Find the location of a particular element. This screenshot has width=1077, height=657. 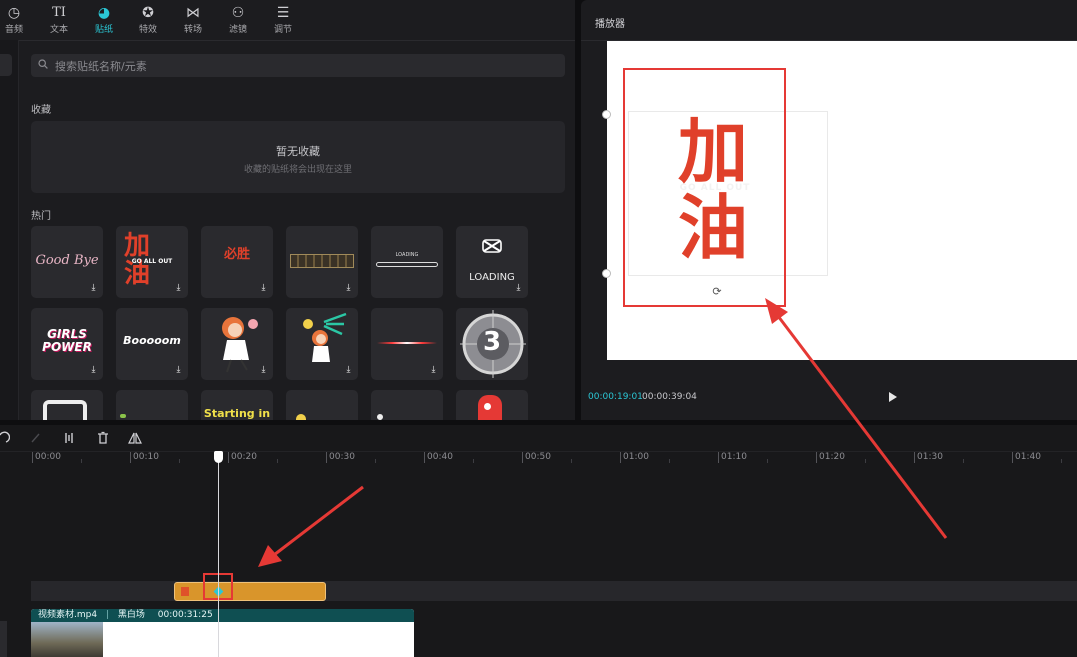

annotation-arrow-to-preview is located at coordinates (856, 418).